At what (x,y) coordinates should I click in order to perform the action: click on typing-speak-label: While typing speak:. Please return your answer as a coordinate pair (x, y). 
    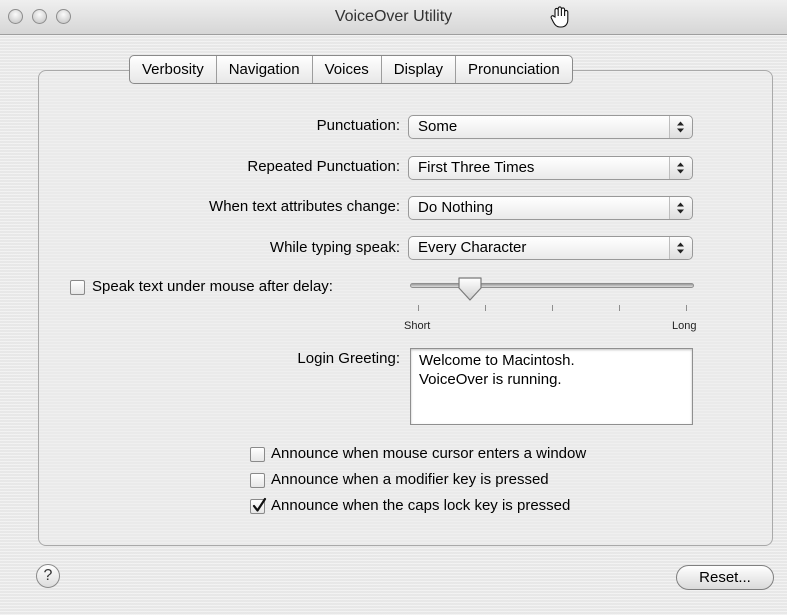
    Looking at the image, I should click on (334, 247).